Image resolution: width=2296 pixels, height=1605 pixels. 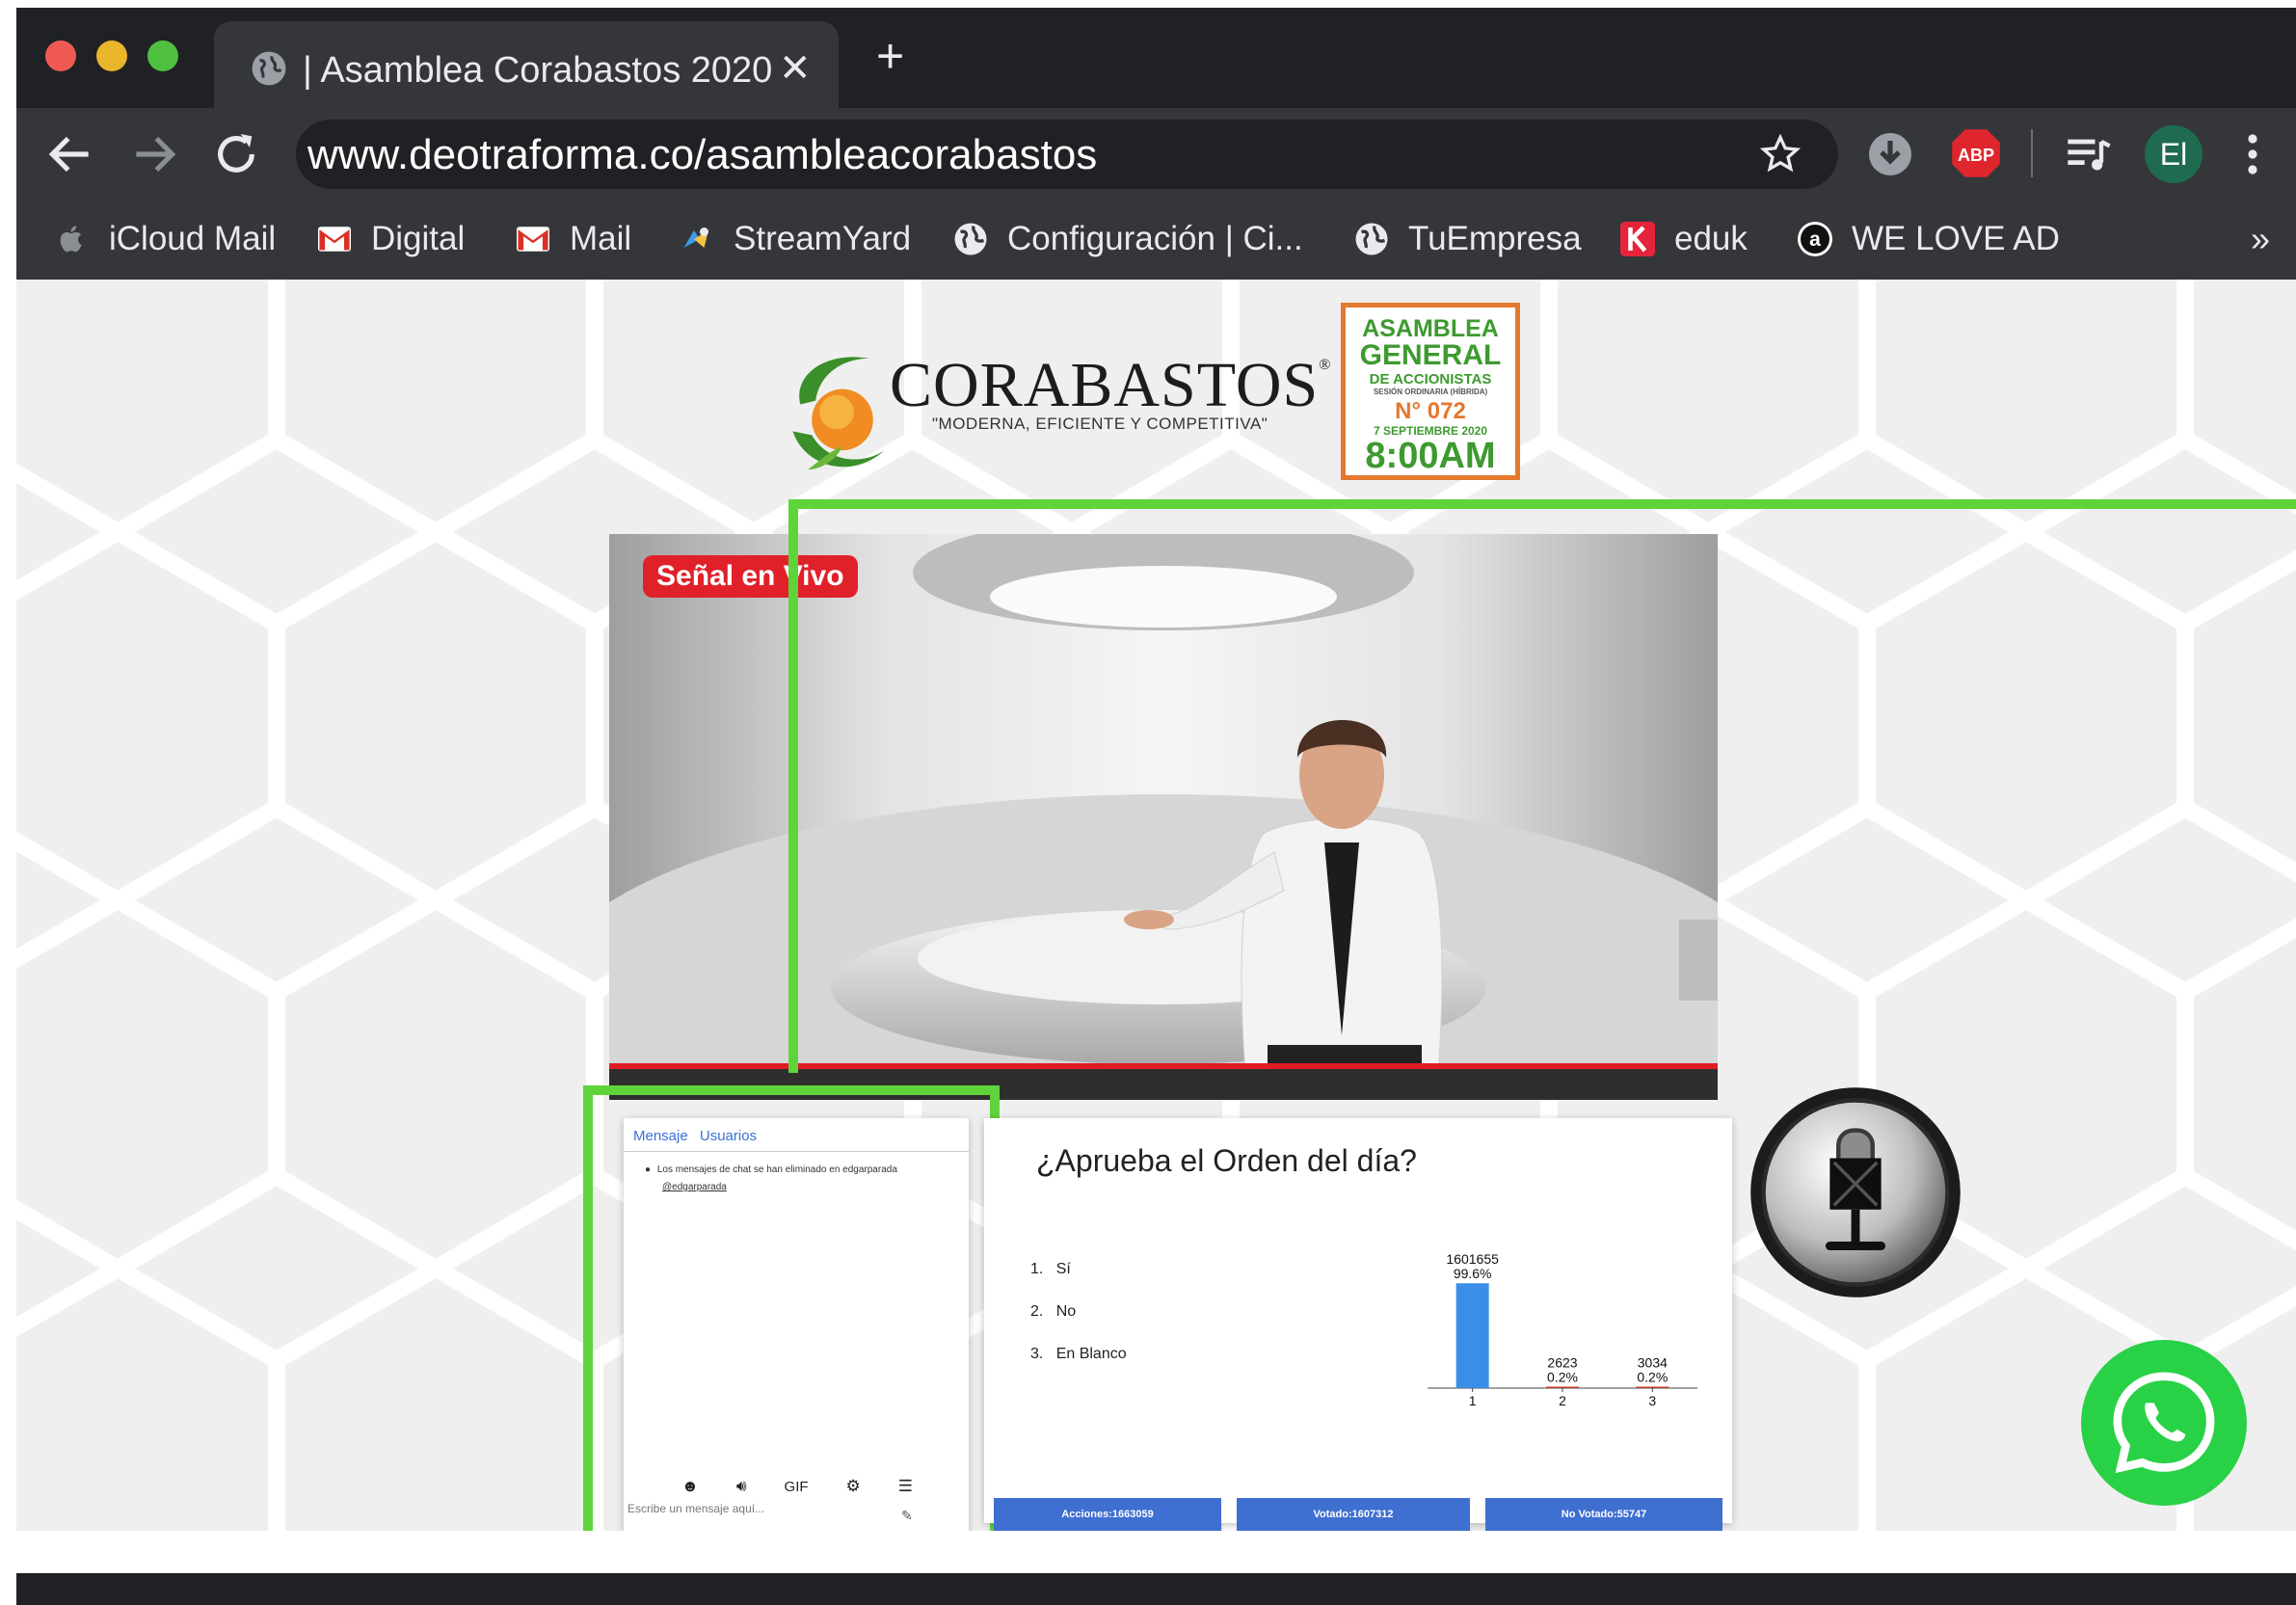 I want to click on live-signal-badge: Señal en Vivo, so click(x=750, y=576).